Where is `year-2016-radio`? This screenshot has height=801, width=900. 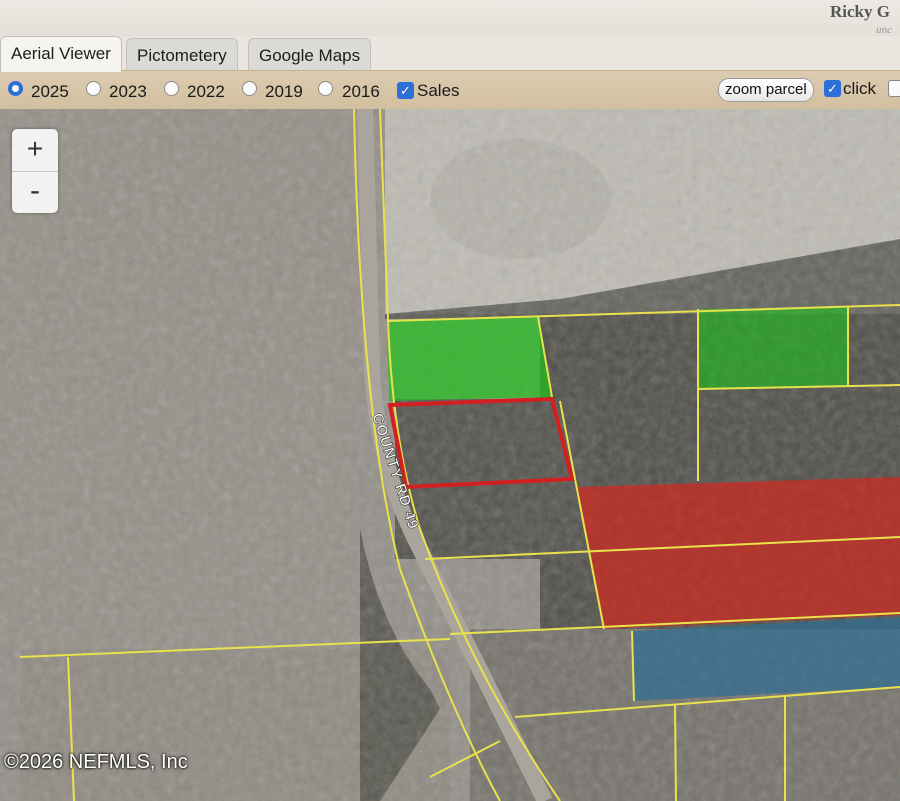
year-2016-radio is located at coordinates (325, 88).